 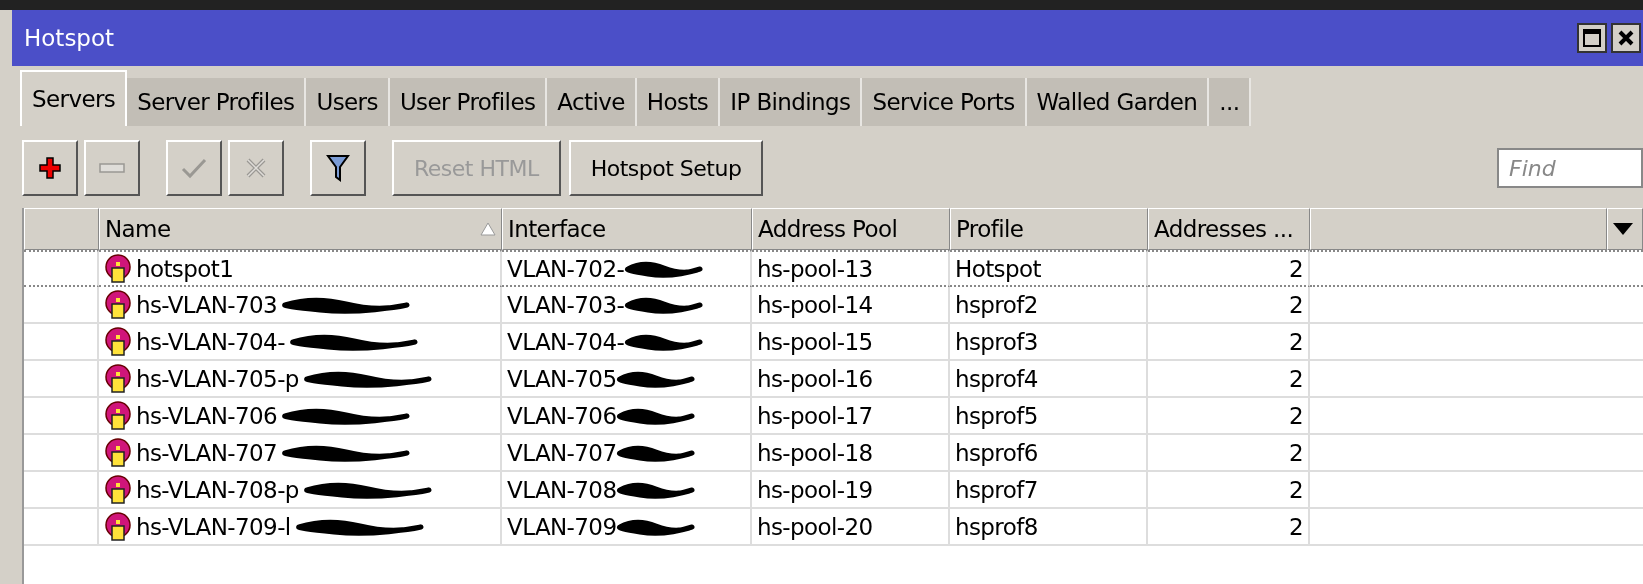 What do you see at coordinates (562, 452) in the screenshot?
I see `table-cell: VLAN-707` at bounding box center [562, 452].